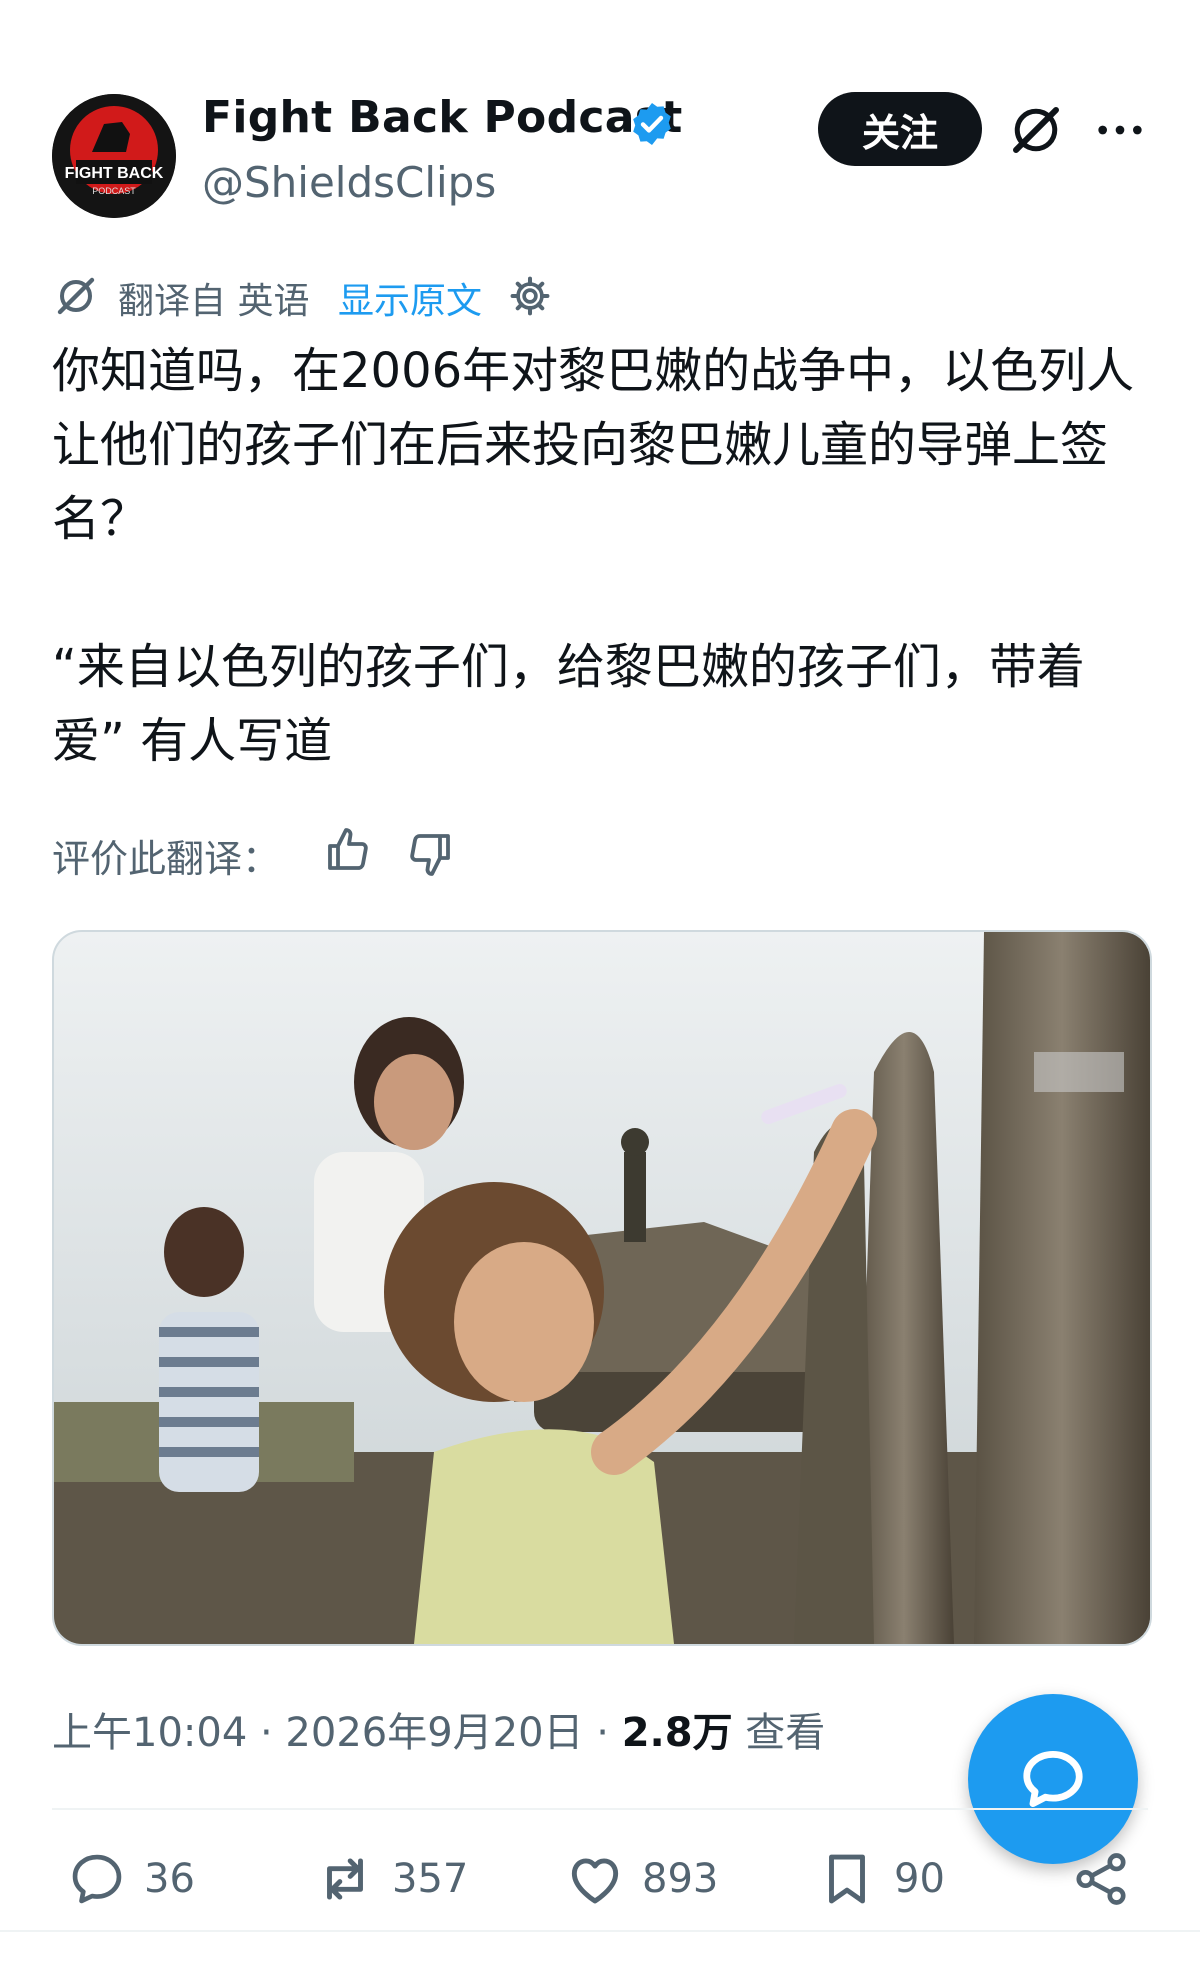 Image resolution: width=1200 pixels, height=1981 pixels. I want to click on translated-from-label: 翻译自 英语, so click(214, 301).